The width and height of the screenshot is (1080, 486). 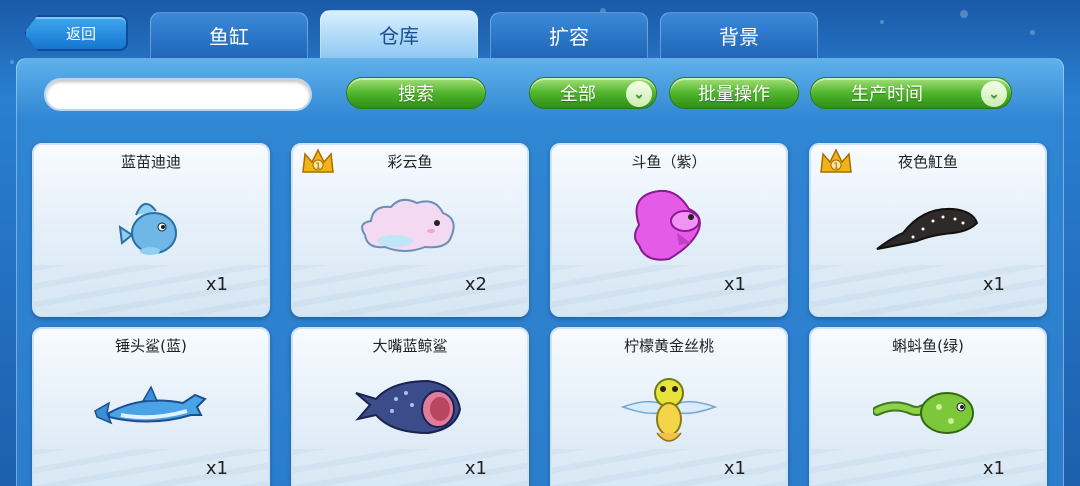 What do you see at coordinates (150, 162) in the screenshot?
I see `item-name: 蓝苗迪迪` at bounding box center [150, 162].